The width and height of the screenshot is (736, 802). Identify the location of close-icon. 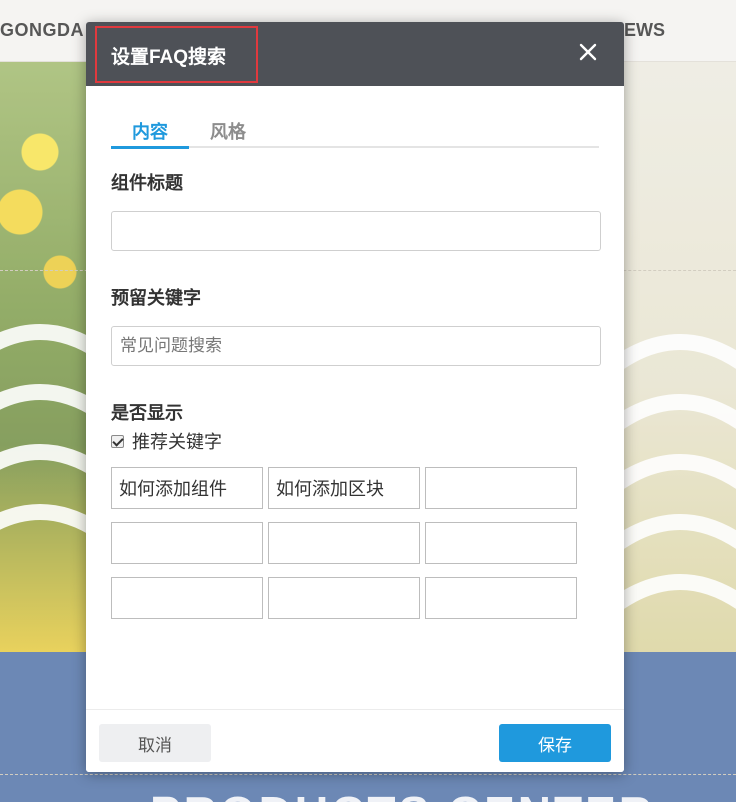
(588, 52).